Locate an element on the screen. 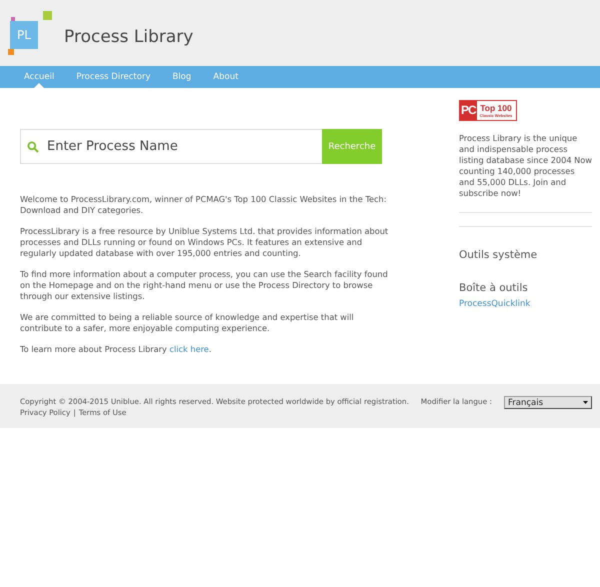 Image resolution: width=600 pixels, height=587 pixels. nav-tab: Accueil is located at coordinates (39, 77).